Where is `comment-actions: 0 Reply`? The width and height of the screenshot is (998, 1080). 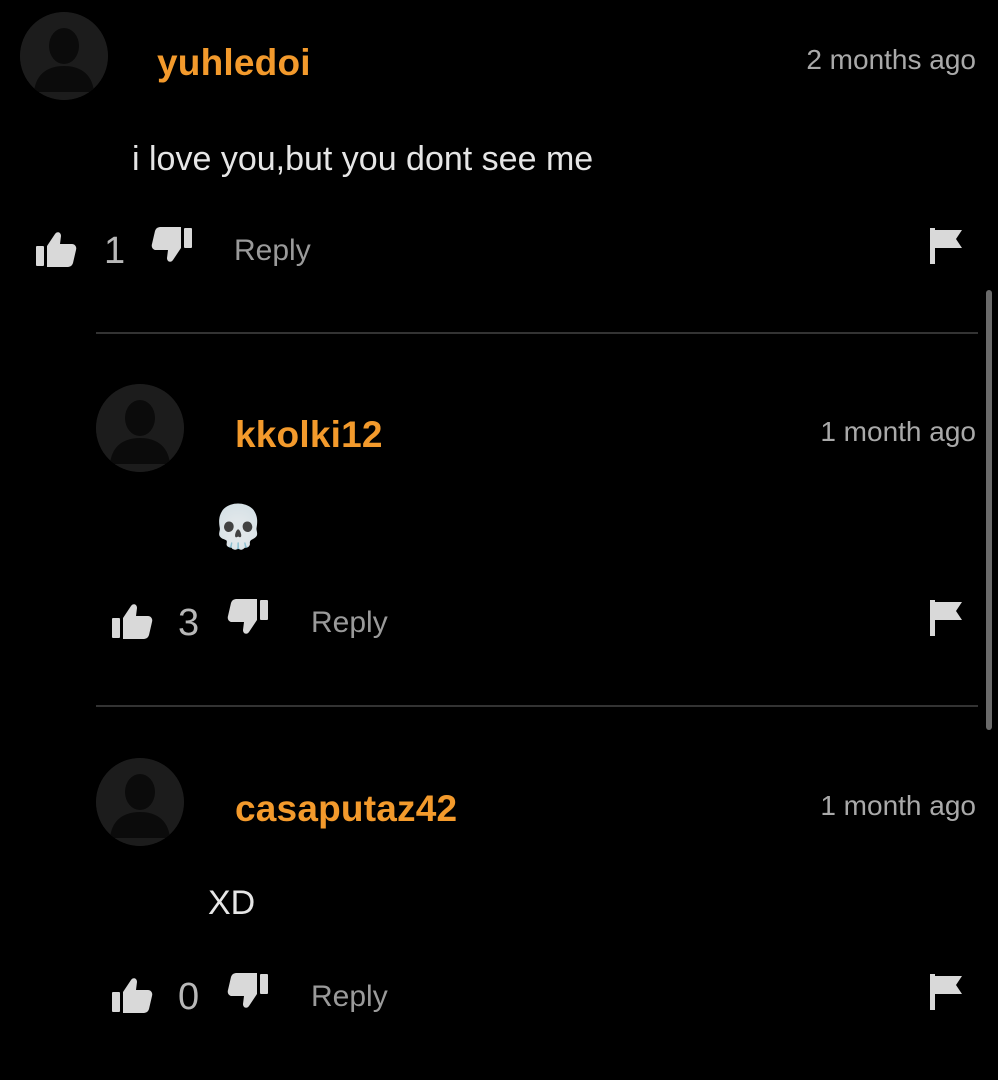 comment-actions: 0 Reply is located at coordinates (542, 998).